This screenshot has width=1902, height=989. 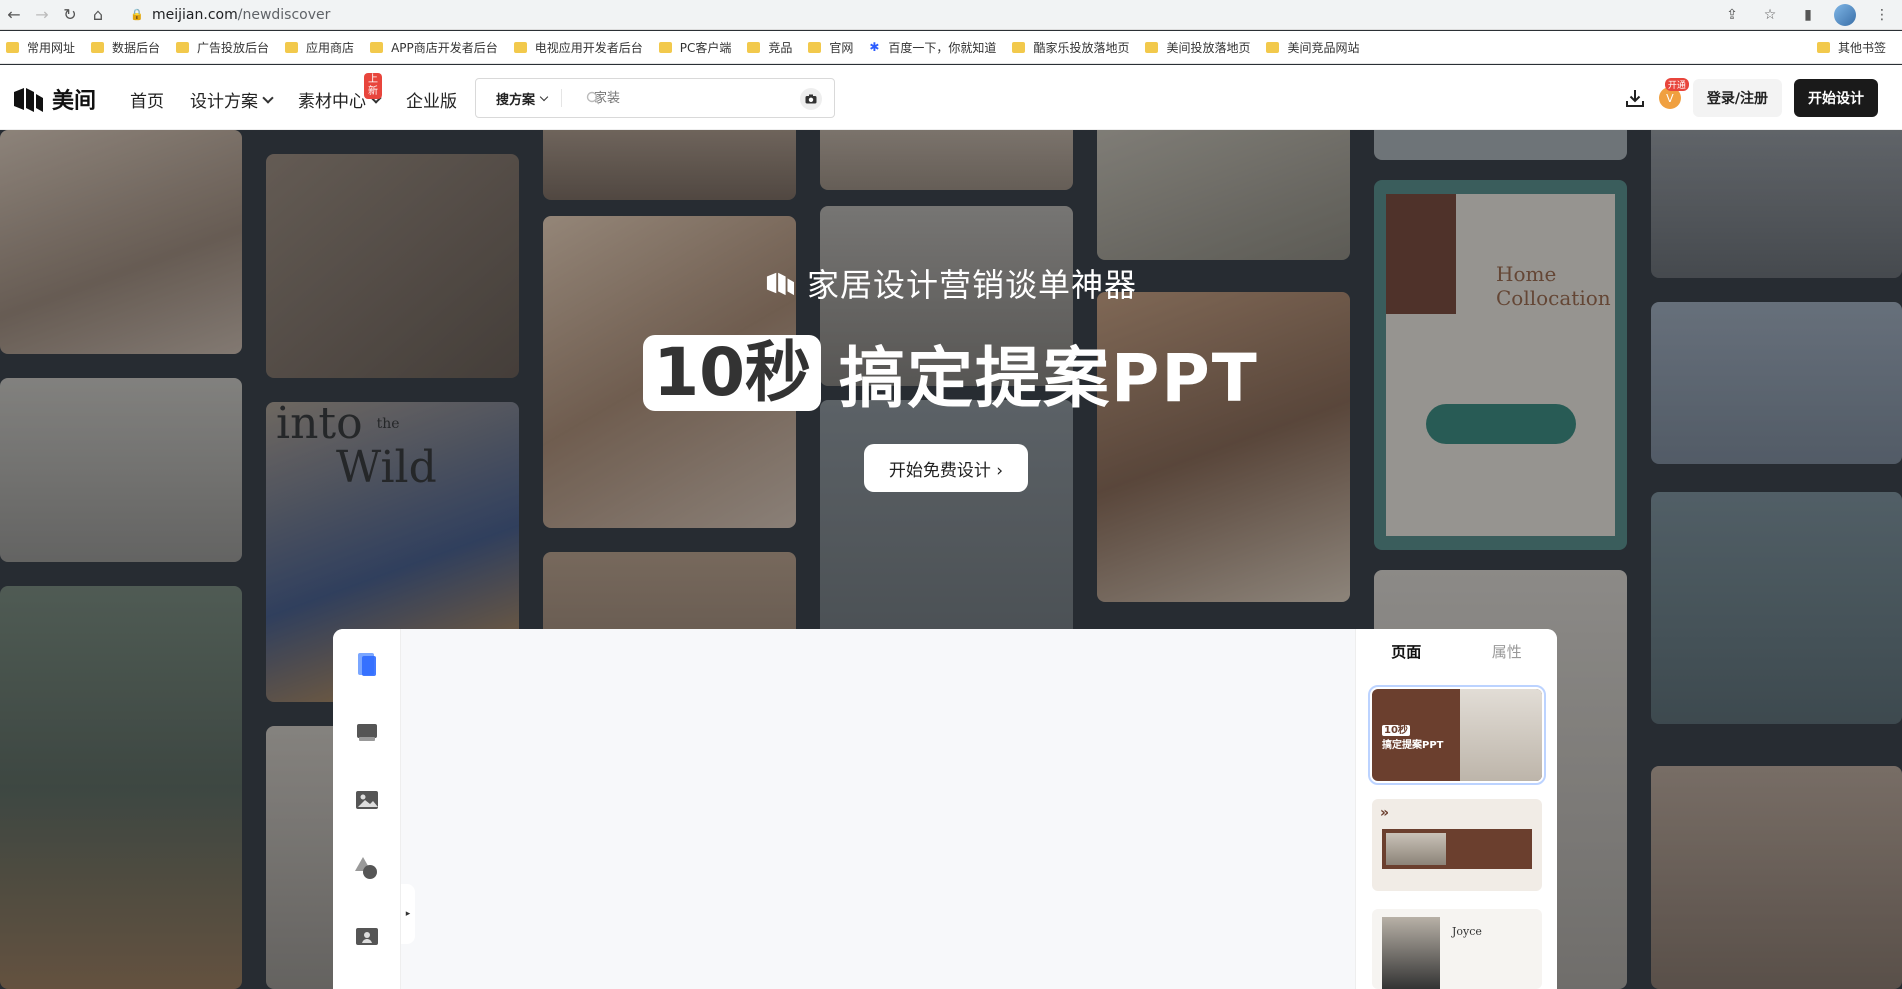 I want to click on new-badge: 上新, so click(x=373, y=86).